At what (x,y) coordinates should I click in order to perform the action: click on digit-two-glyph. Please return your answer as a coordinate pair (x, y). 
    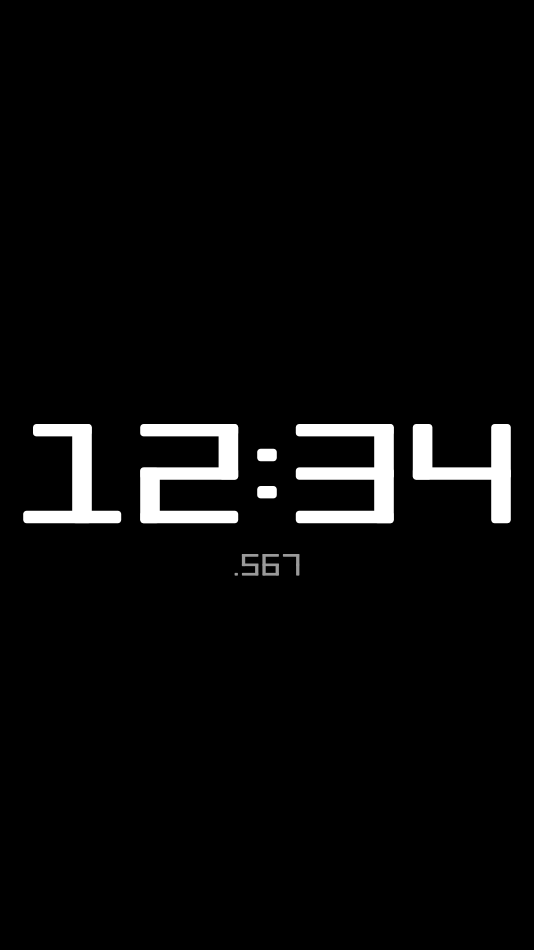
    Looking at the image, I should click on (189, 474).